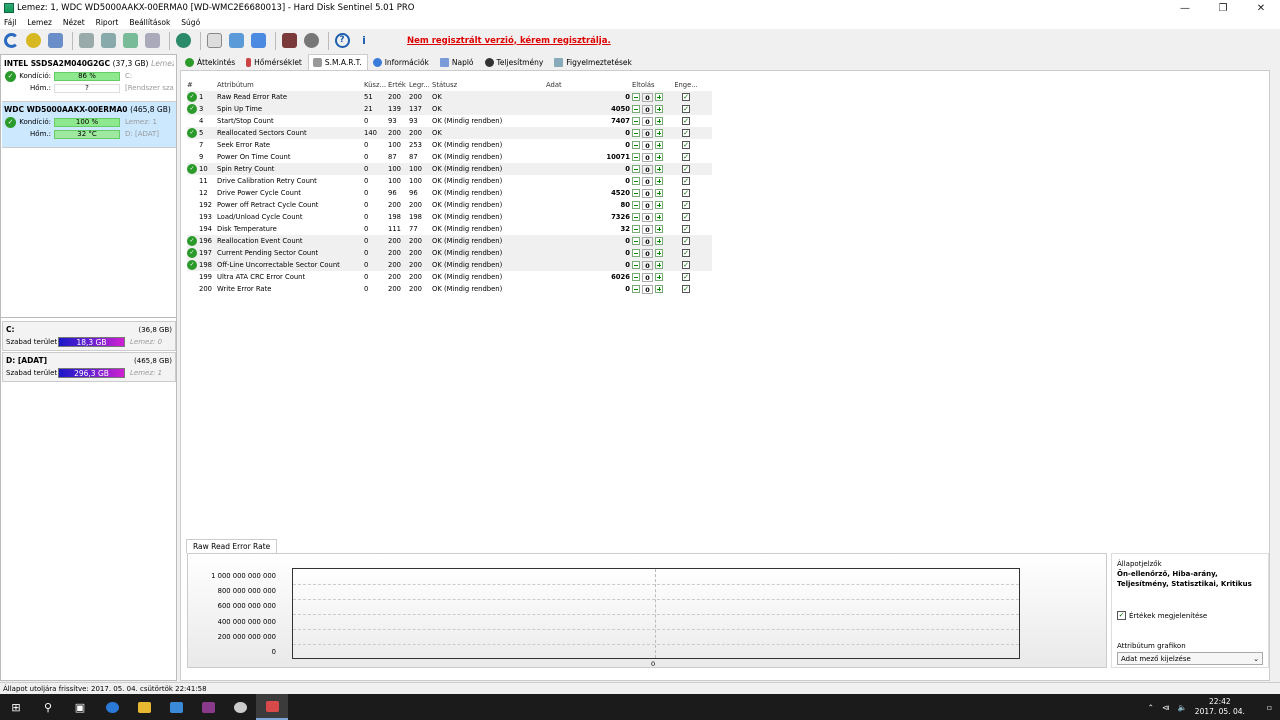  What do you see at coordinates (1121, 615) in the screenshot?
I see `show-values-checkbox: ✓` at bounding box center [1121, 615].